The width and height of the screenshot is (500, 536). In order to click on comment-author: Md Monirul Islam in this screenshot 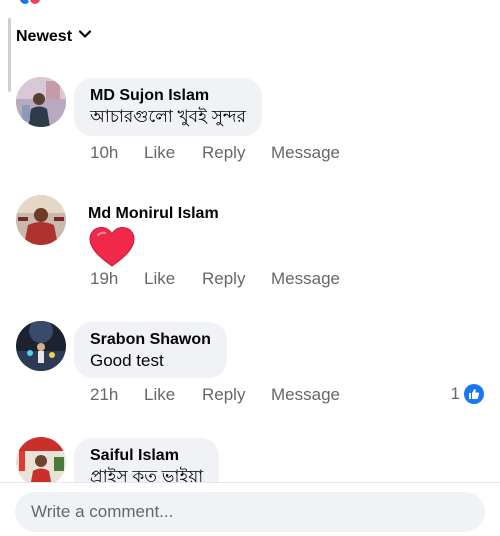, I will do `click(153, 214)`.